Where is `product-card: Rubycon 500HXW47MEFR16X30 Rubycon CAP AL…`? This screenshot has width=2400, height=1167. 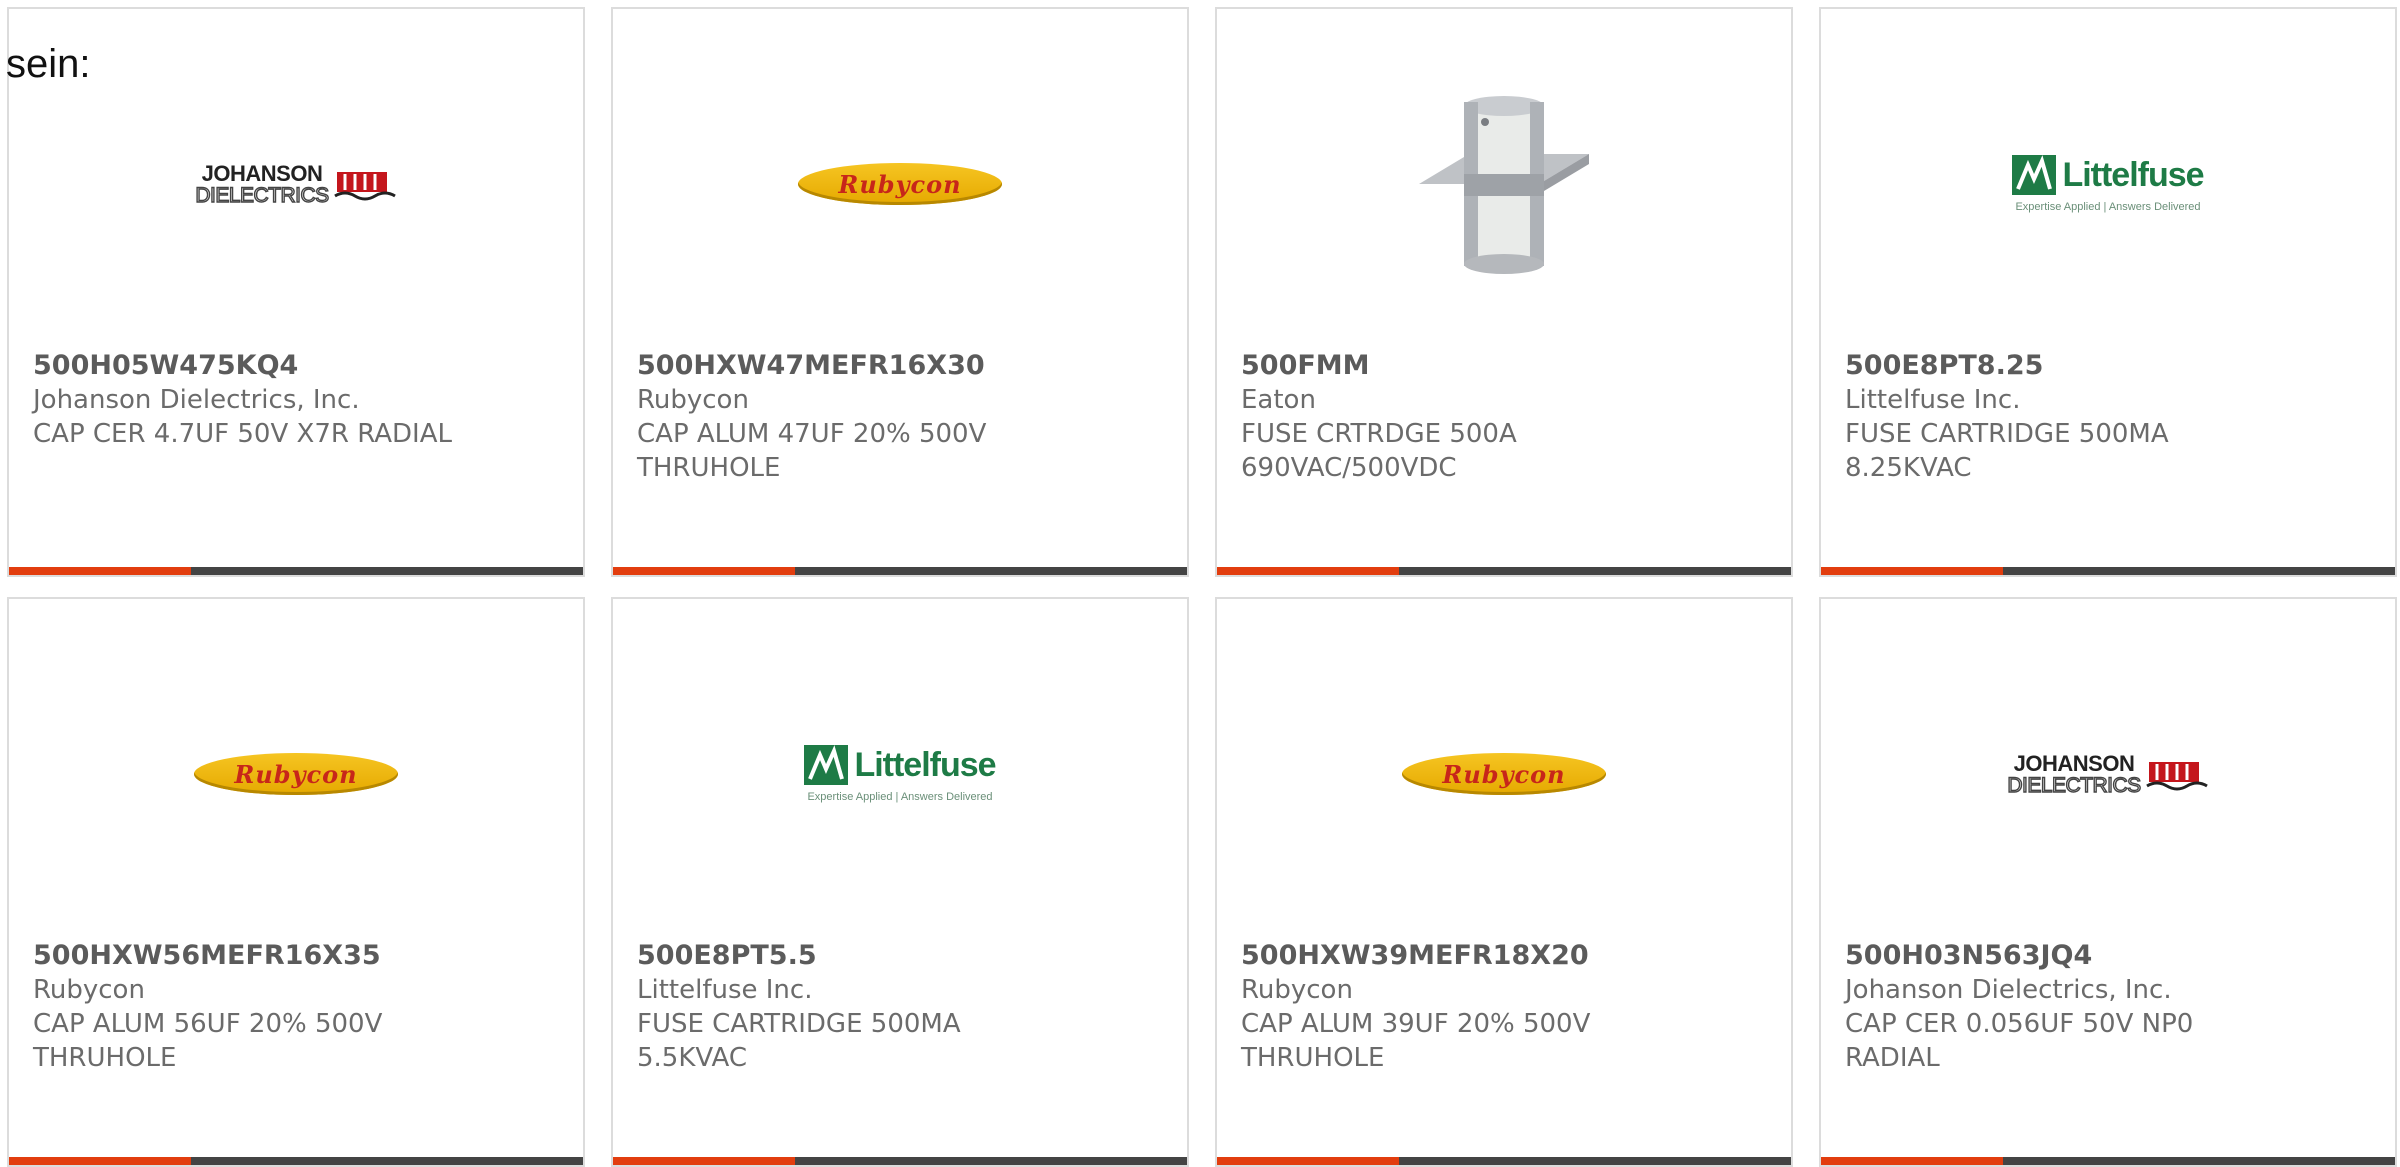
product-card: Rubycon 500HXW47MEFR16X30 Rubycon CAP AL… is located at coordinates (900, 292).